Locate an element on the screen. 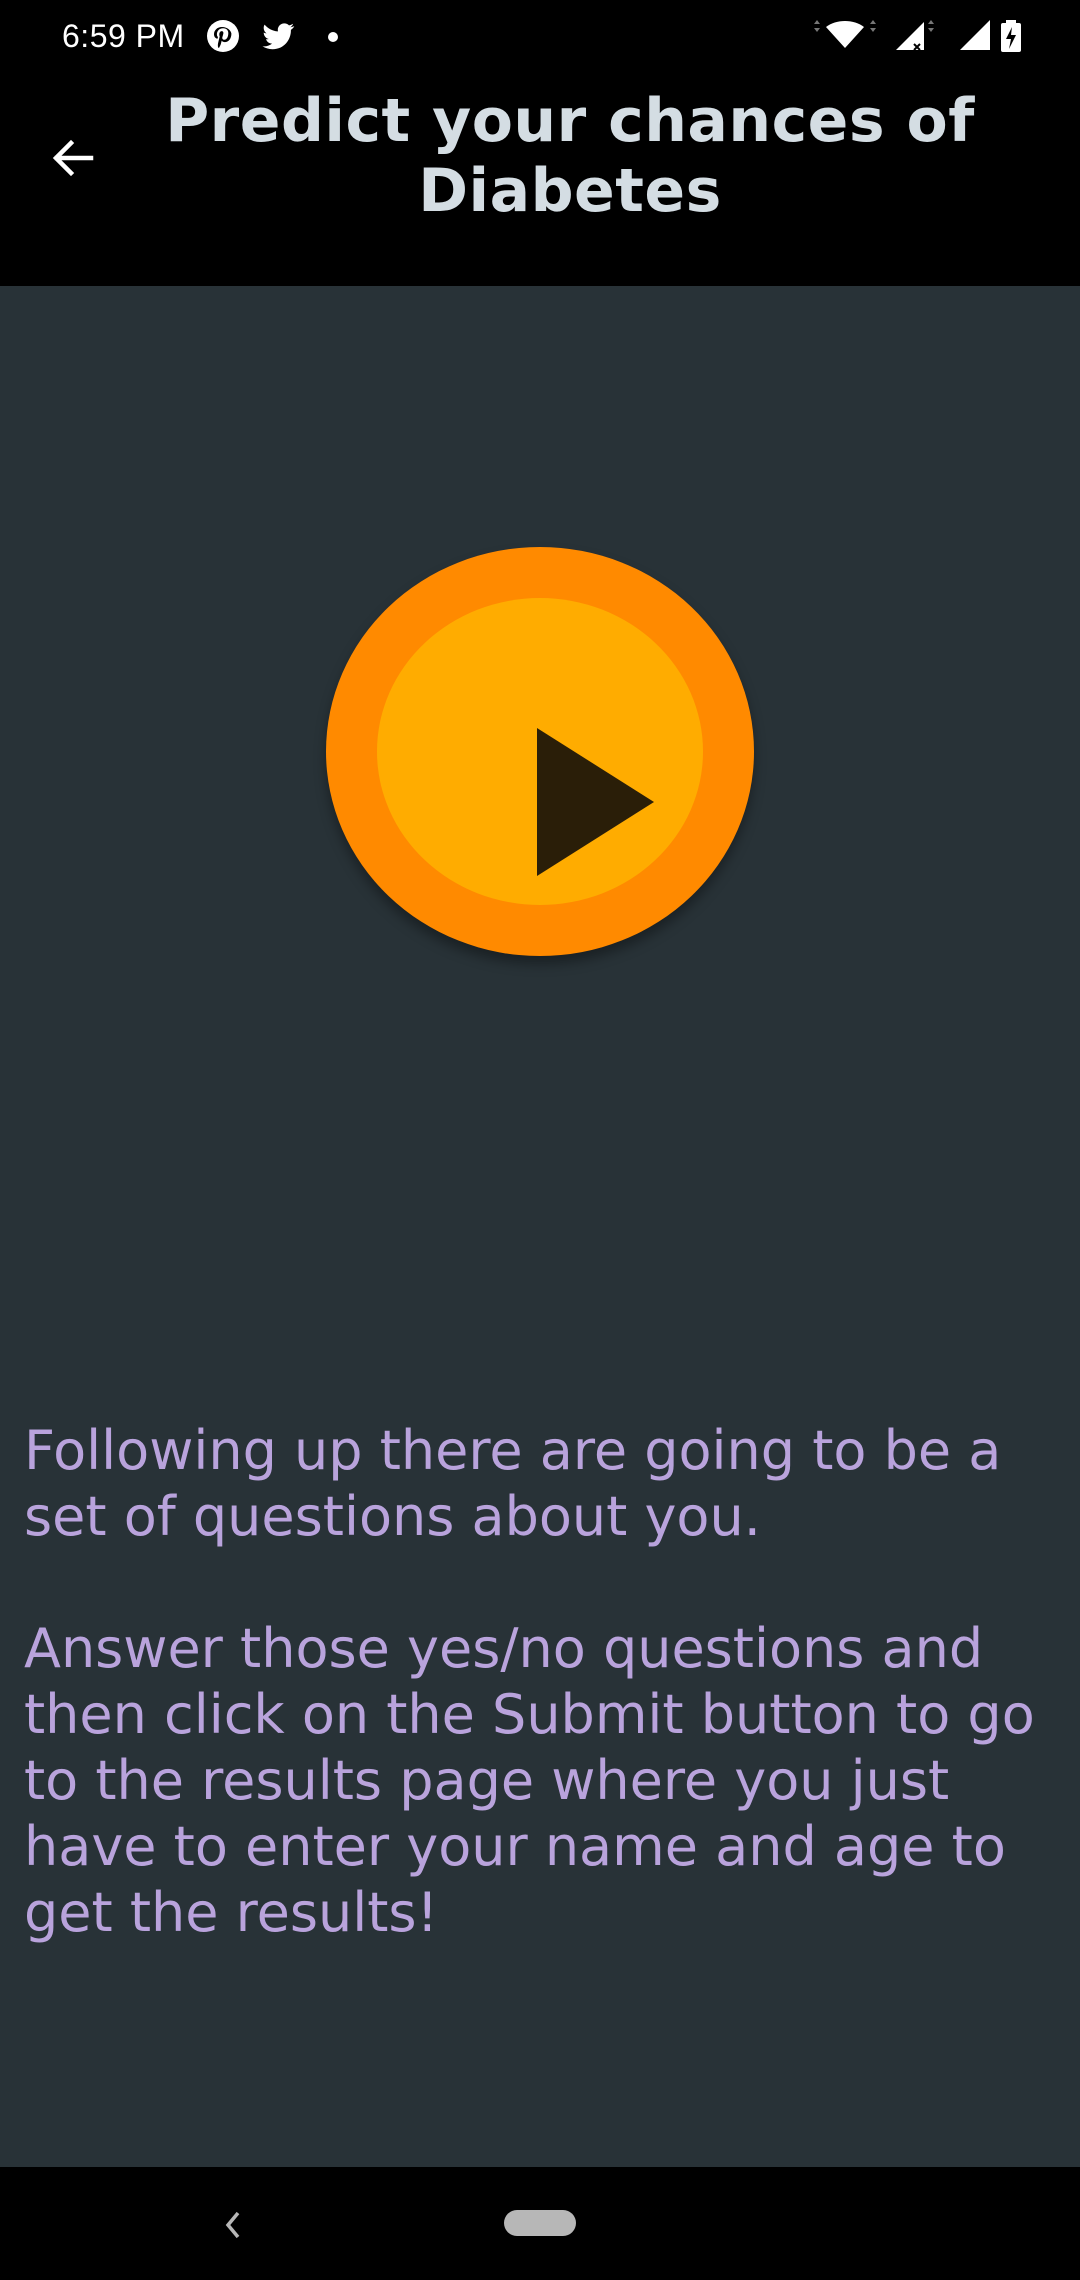 The image size is (1080, 2280). play-icon is located at coordinates (595, 802).